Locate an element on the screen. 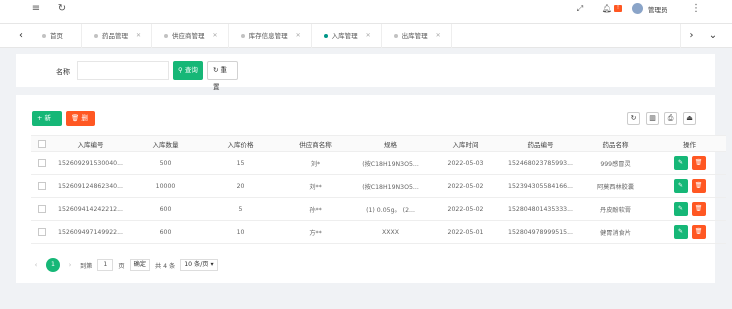  column-header: 入库编号 is located at coordinates (90, 143).